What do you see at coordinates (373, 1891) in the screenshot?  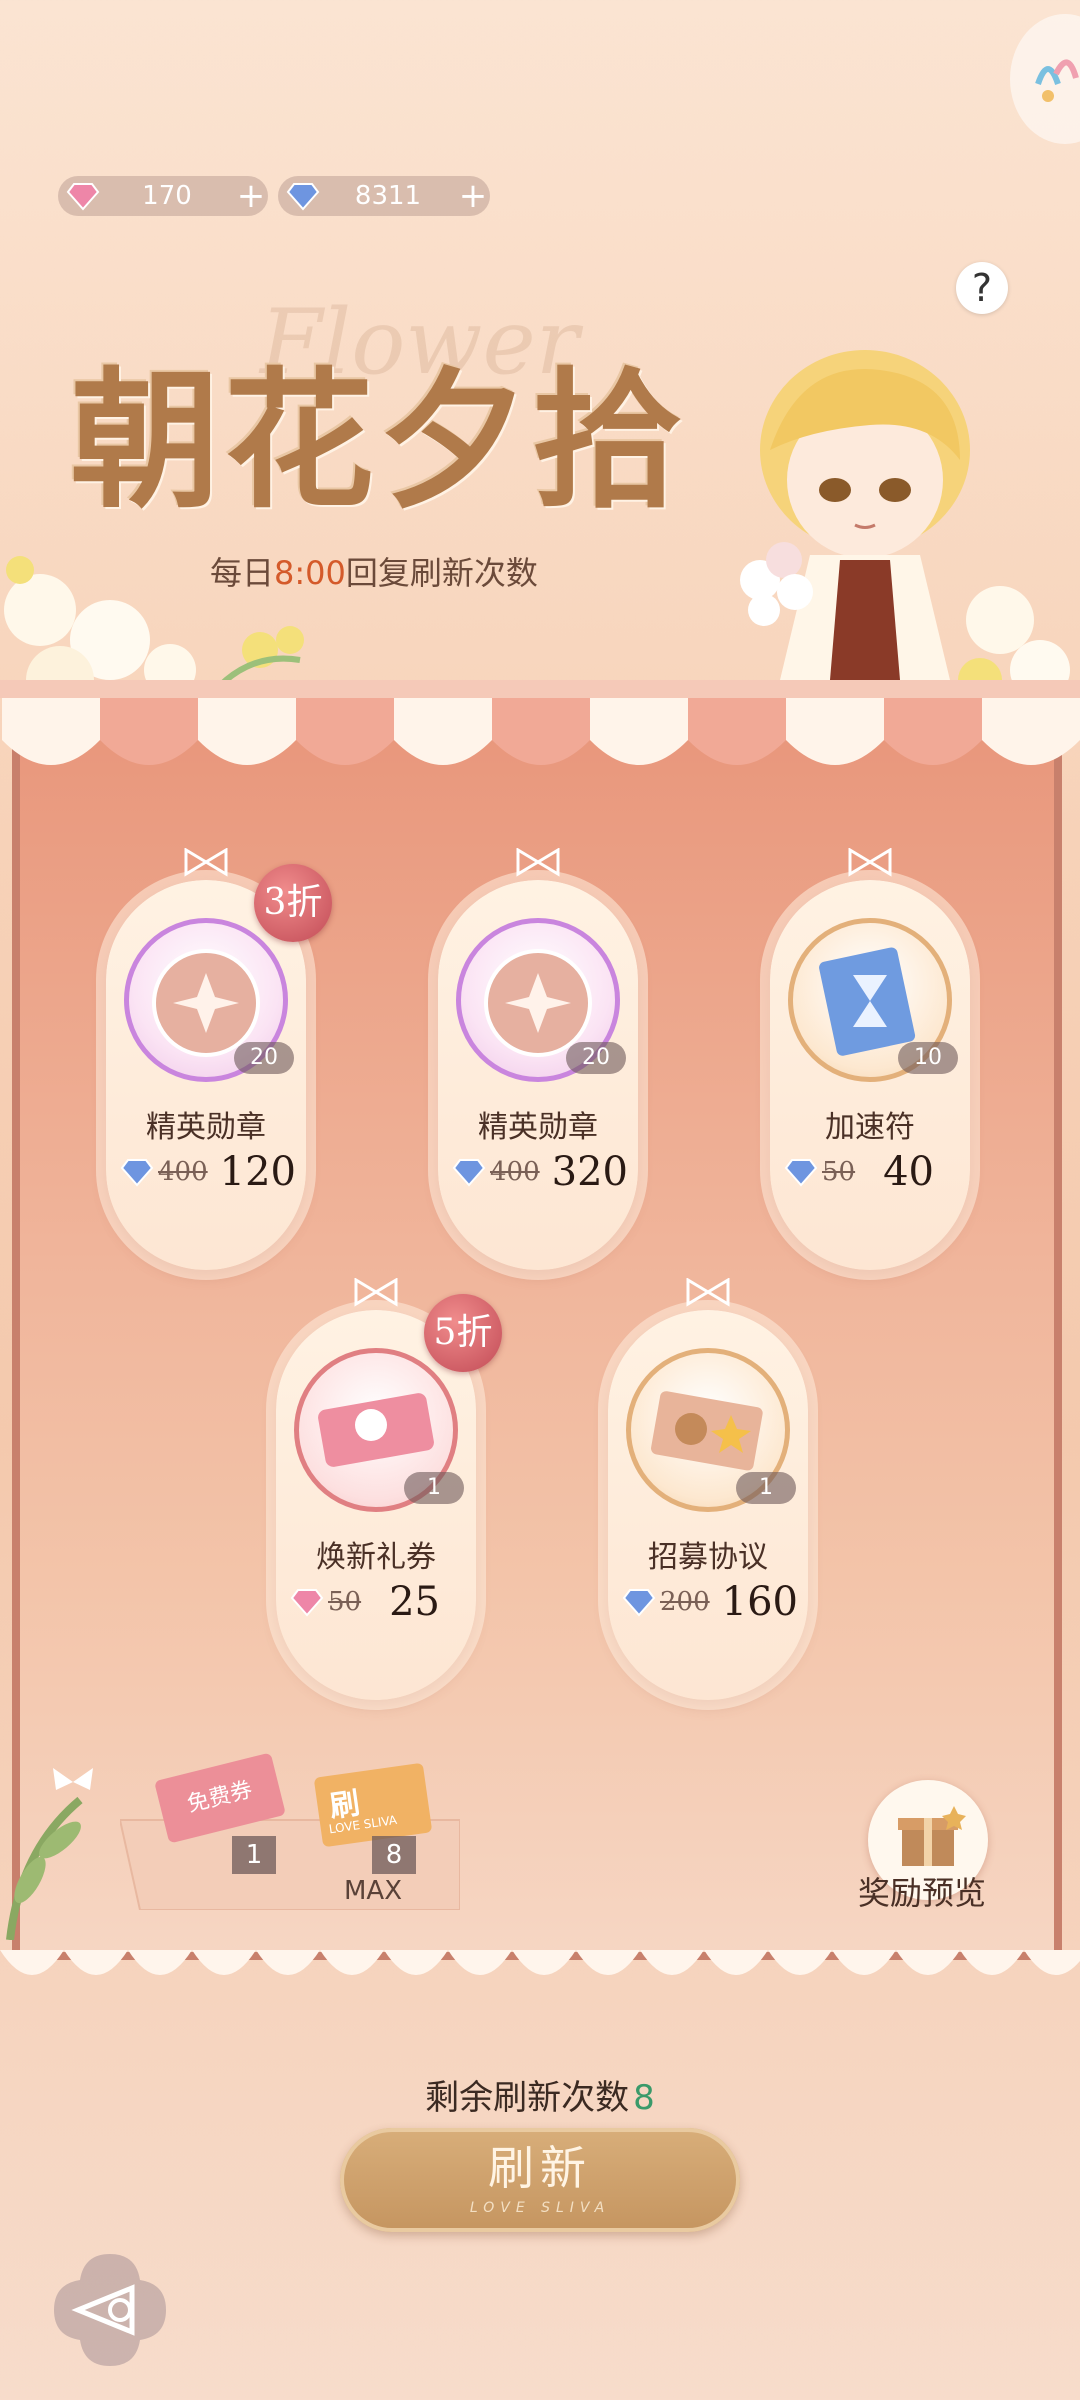 I see `refresh-ticket-max: MAX` at bounding box center [373, 1891].